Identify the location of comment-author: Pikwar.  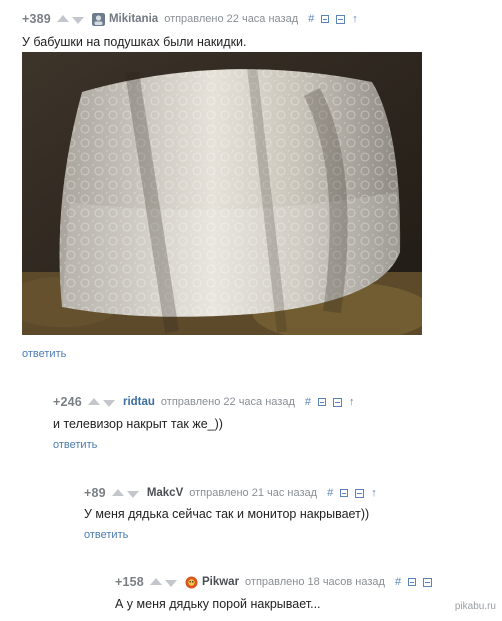
(220, 582).